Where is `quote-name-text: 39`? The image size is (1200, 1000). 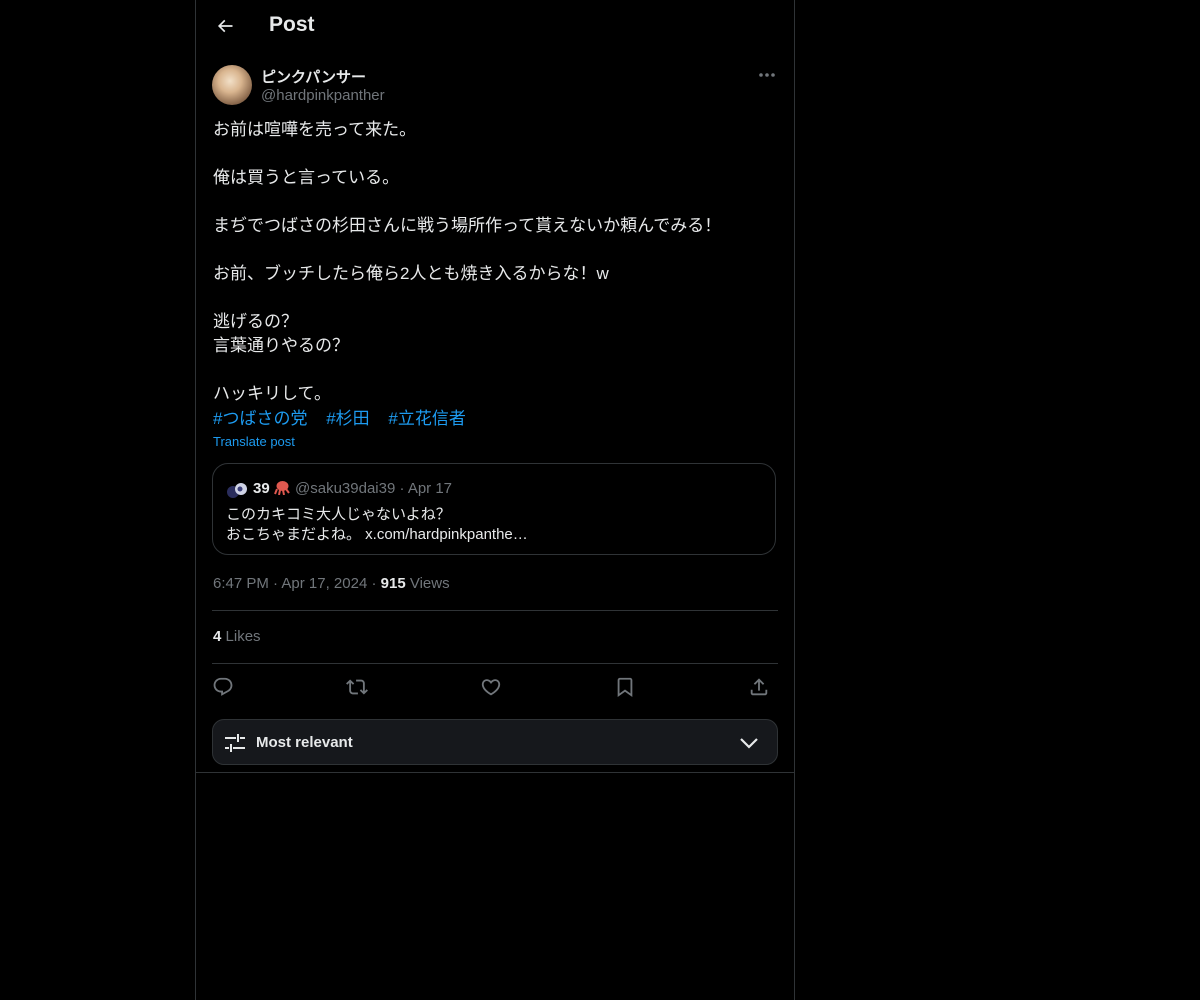 quote-name-text: 39 is located at coordinates (261, 488).